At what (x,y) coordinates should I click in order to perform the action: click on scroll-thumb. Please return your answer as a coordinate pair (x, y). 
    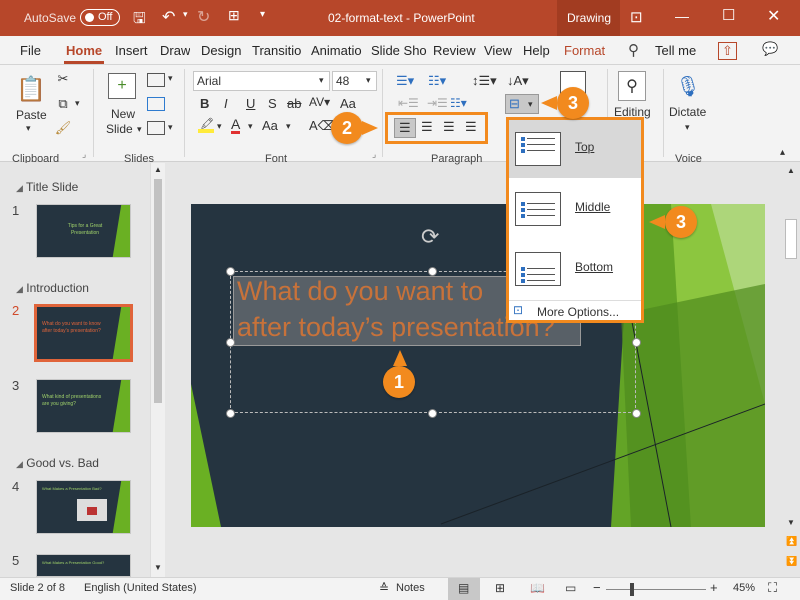
    Looking at the image, I should click on (158, 291).